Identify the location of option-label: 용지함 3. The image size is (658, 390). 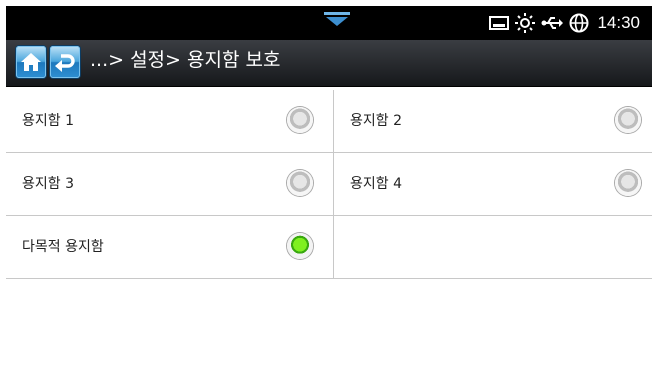
(48, 184).